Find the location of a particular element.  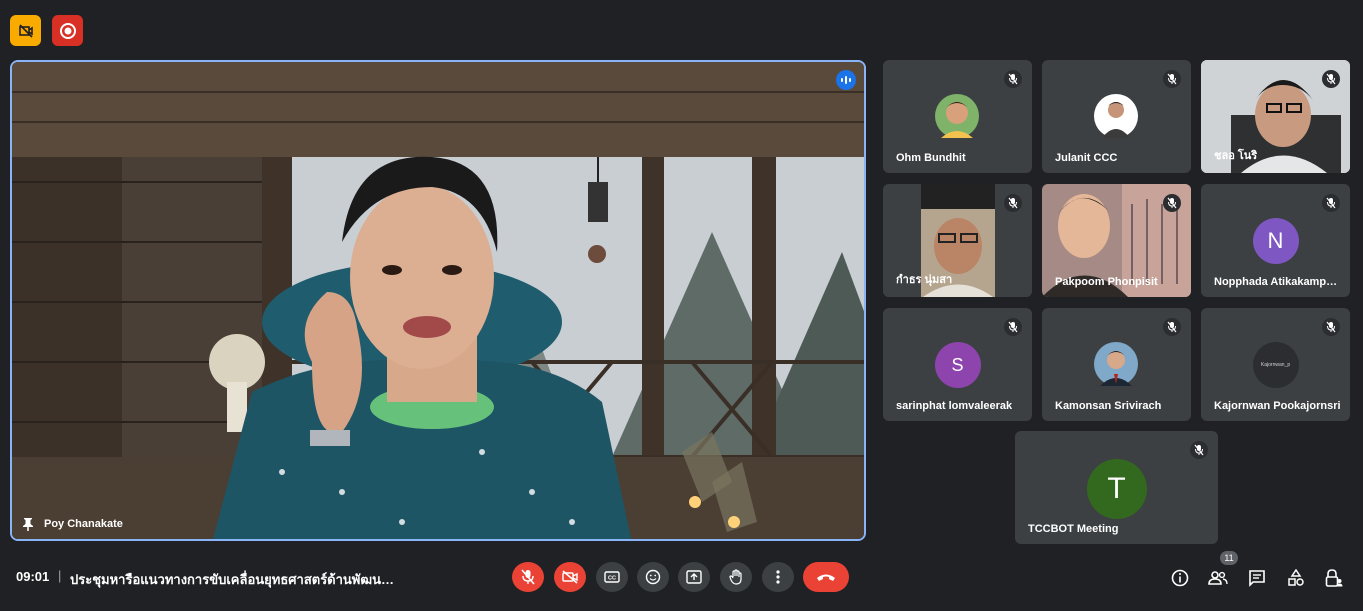

hand-icon is located at coordinates (735, 577).